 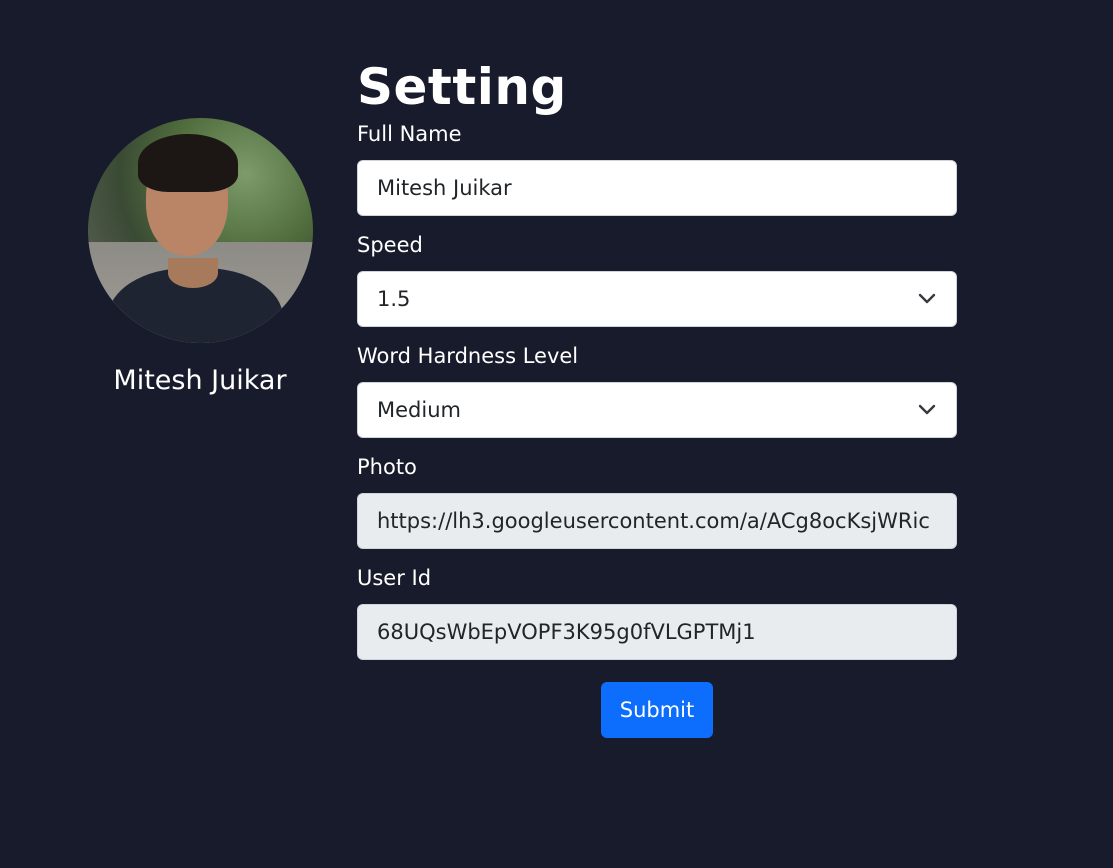 I want to click on page-title: Setting, so click(x=462, y=87).